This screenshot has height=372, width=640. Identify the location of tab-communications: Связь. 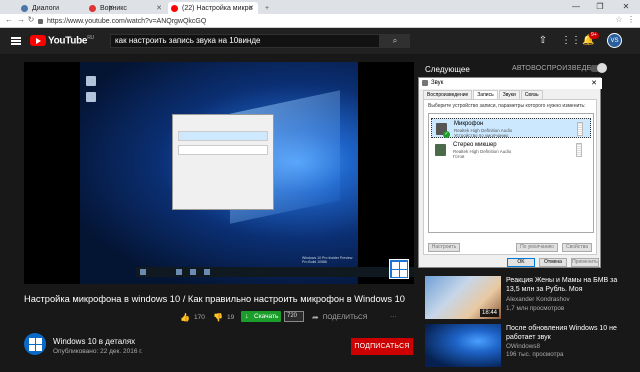
(531, 94).